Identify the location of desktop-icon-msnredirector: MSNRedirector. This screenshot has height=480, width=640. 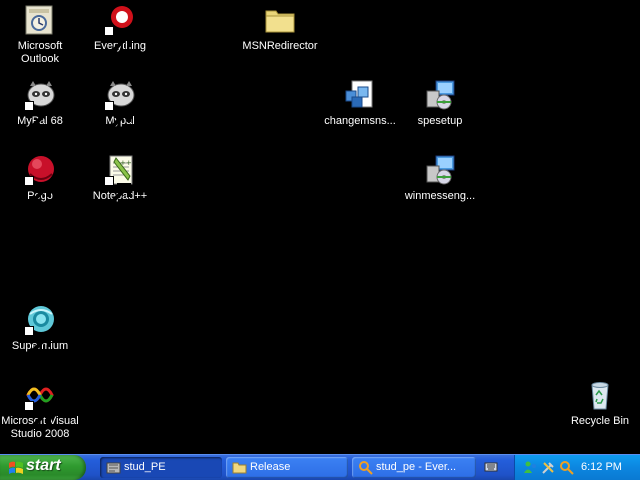
(280, 28).